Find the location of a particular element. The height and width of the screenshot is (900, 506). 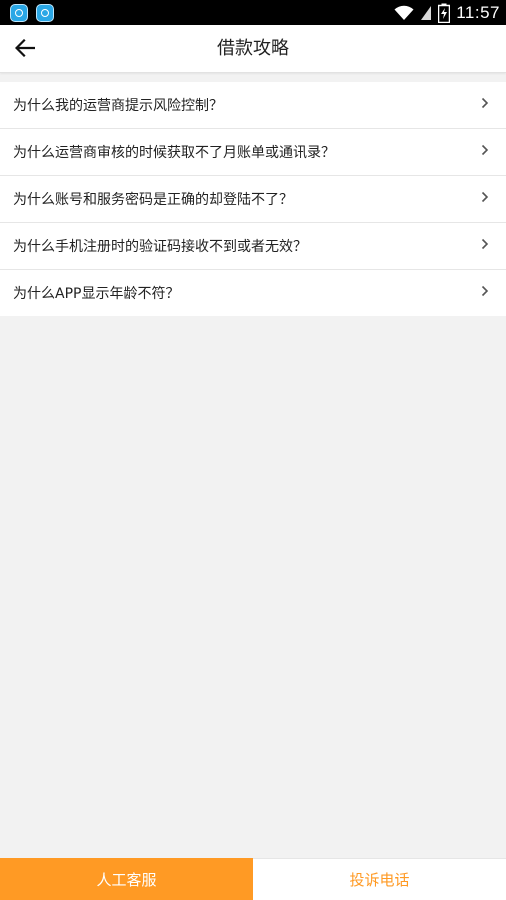

status-time: 11:57 is located at coordinates (478, 12).